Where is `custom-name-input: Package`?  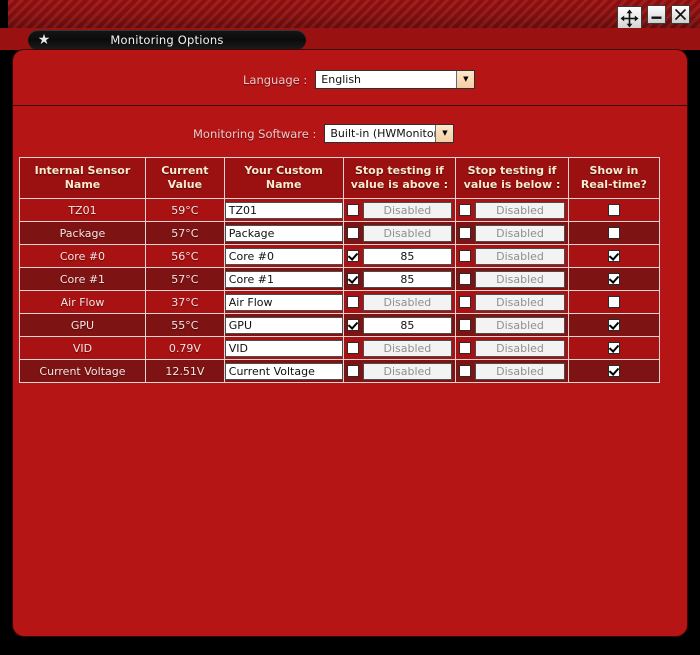
custom-name-input: Package is located at coordinates (283, 233).